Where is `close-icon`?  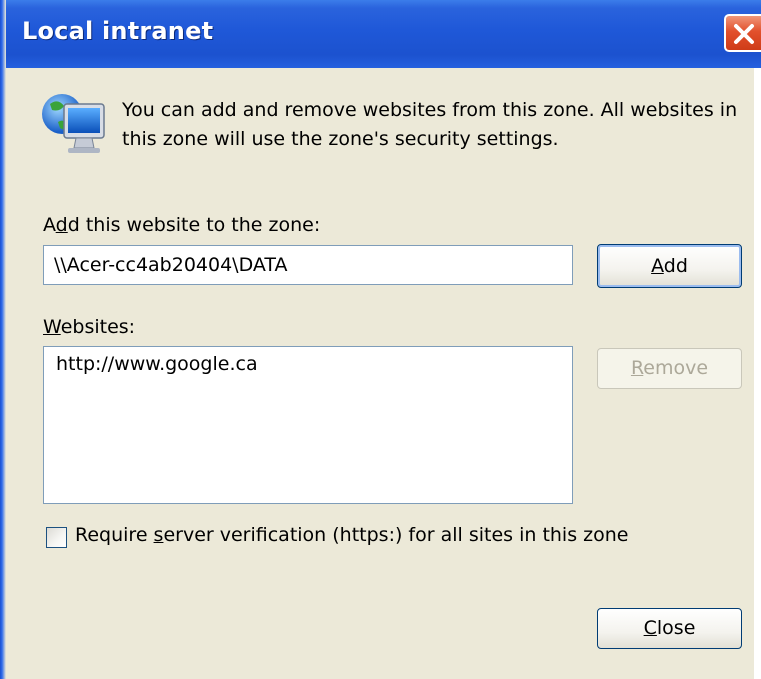 close-icon is located at coordinates (744, 34).